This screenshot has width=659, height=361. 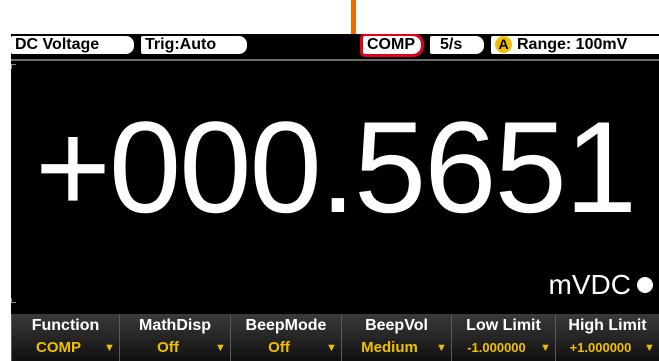 What do you see at coordinates (286, 325) in the screenshot?
I see `softkey-label: BeepMode` at bounding box center [286, 325].